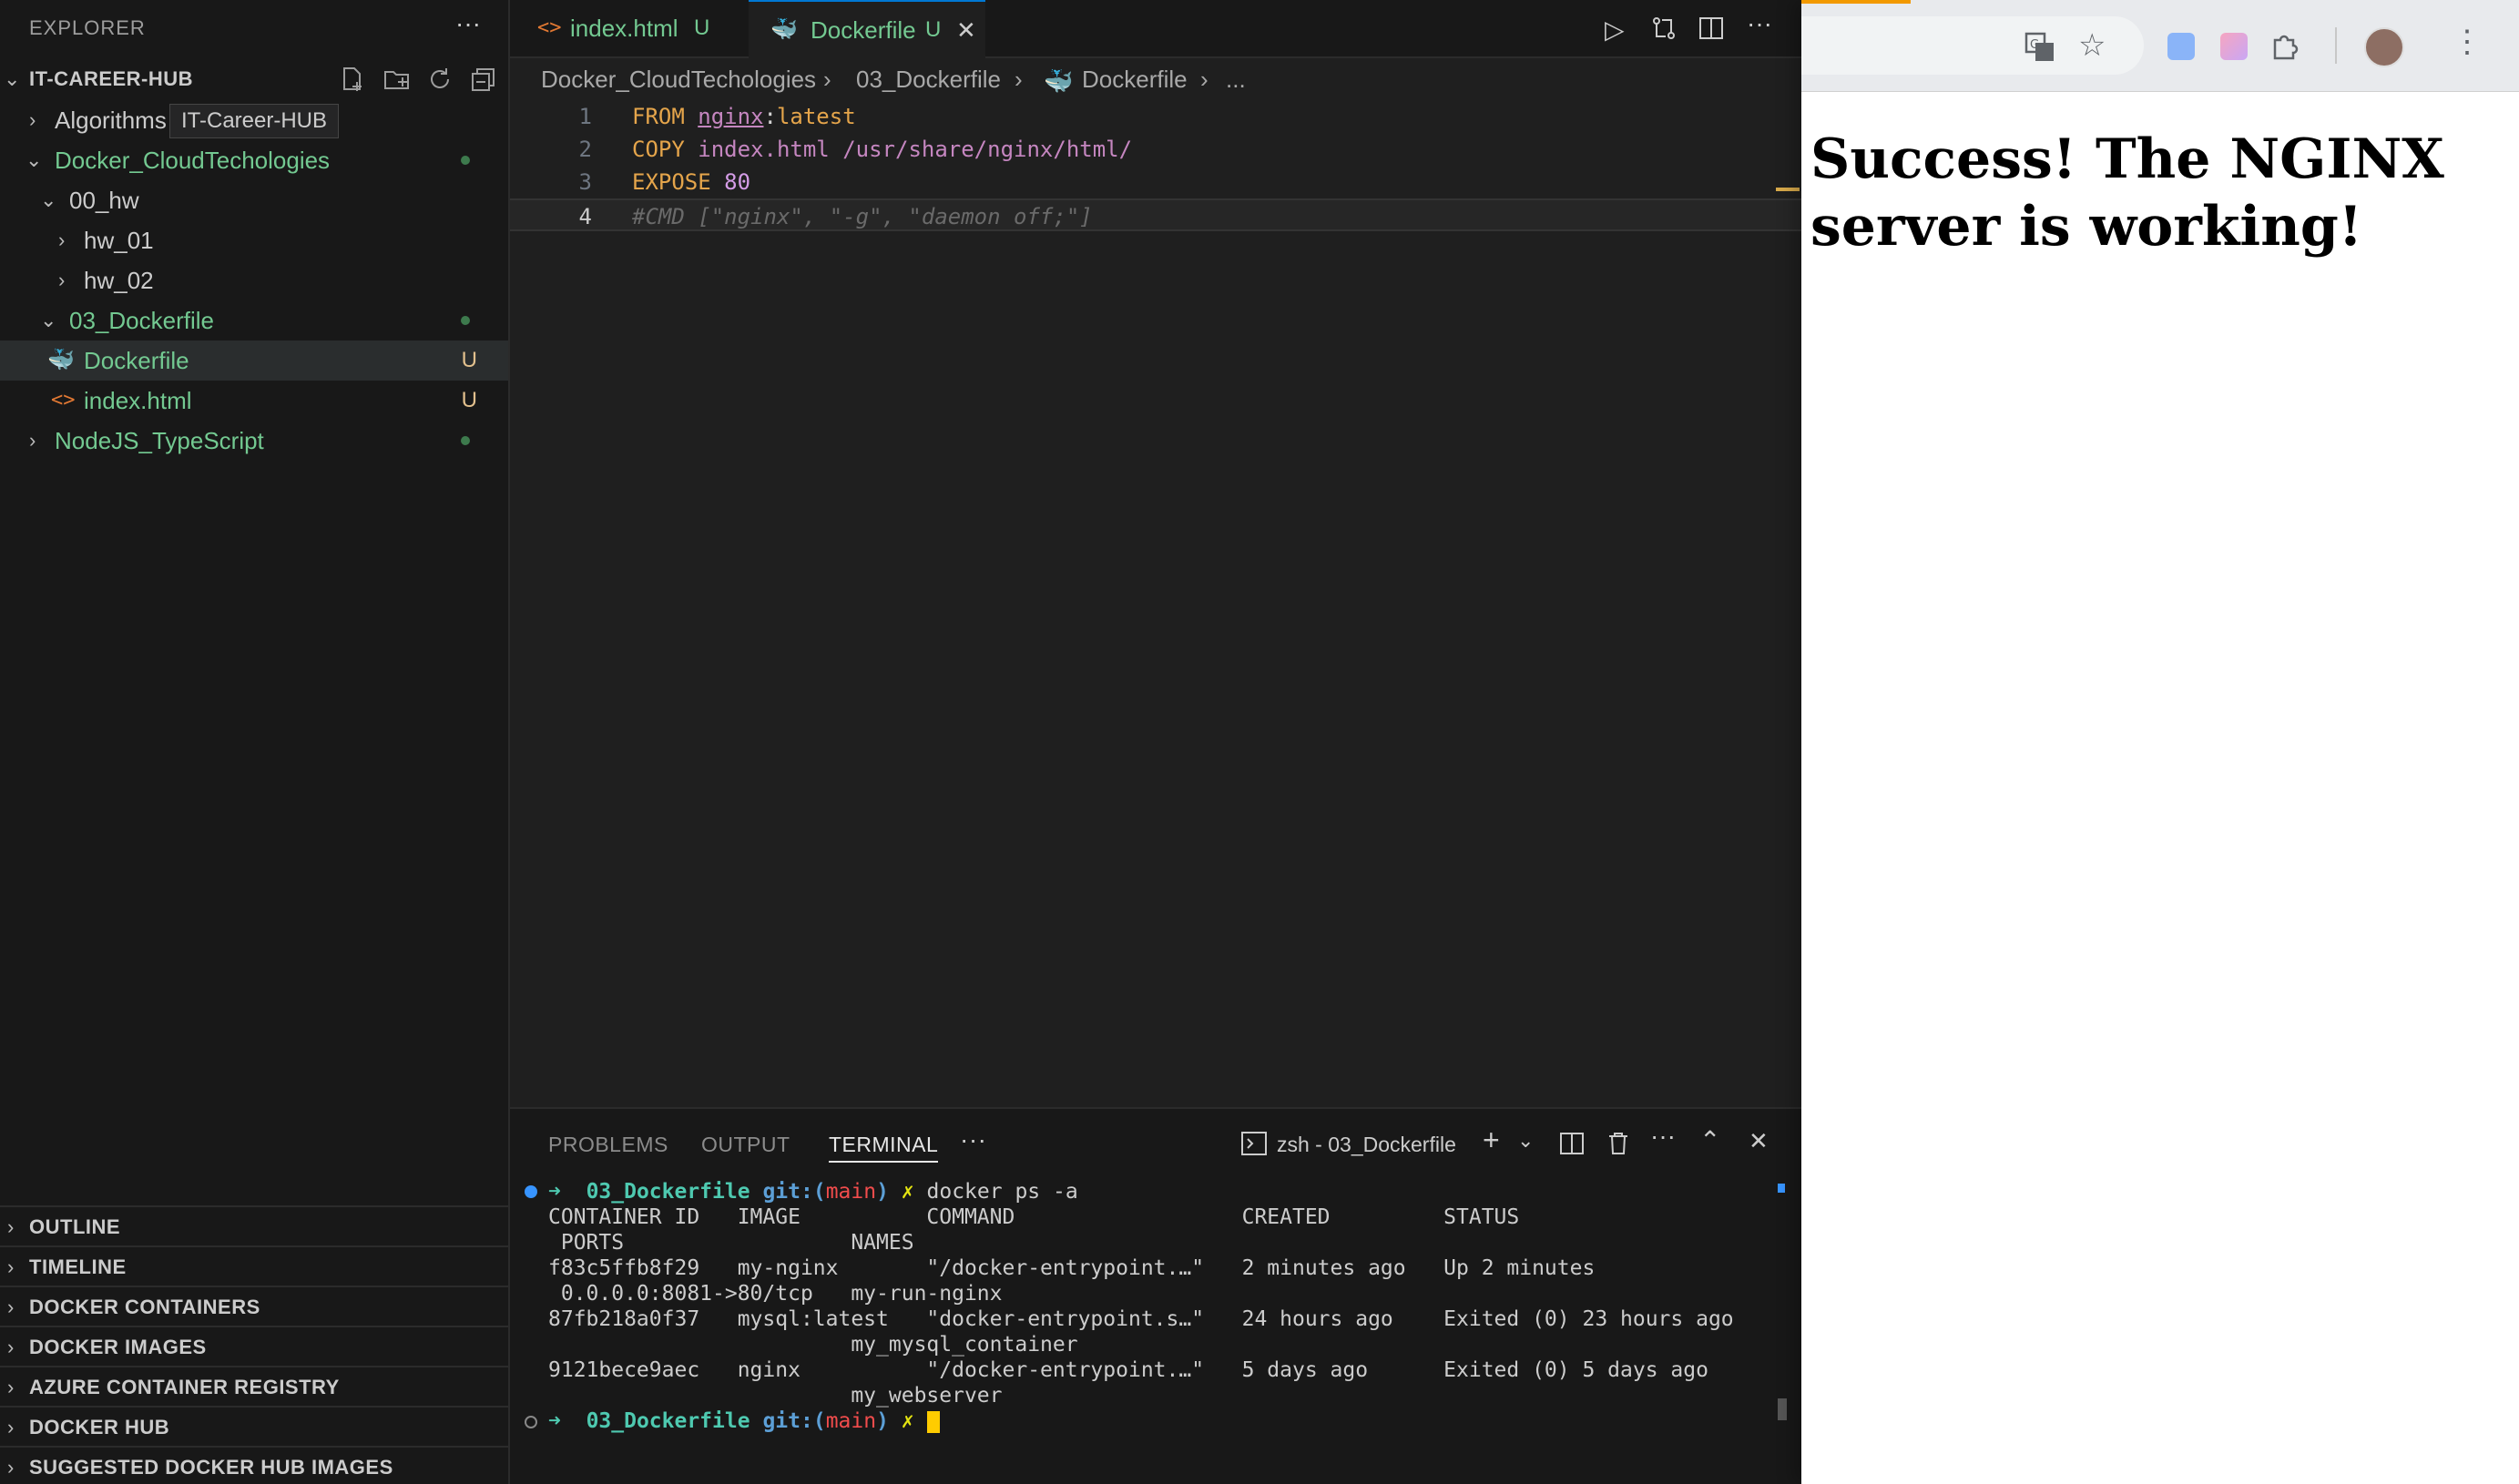 This screenshot has width=2519, height=1484. I want to click on toolbar-divider, so click(2336, 45).